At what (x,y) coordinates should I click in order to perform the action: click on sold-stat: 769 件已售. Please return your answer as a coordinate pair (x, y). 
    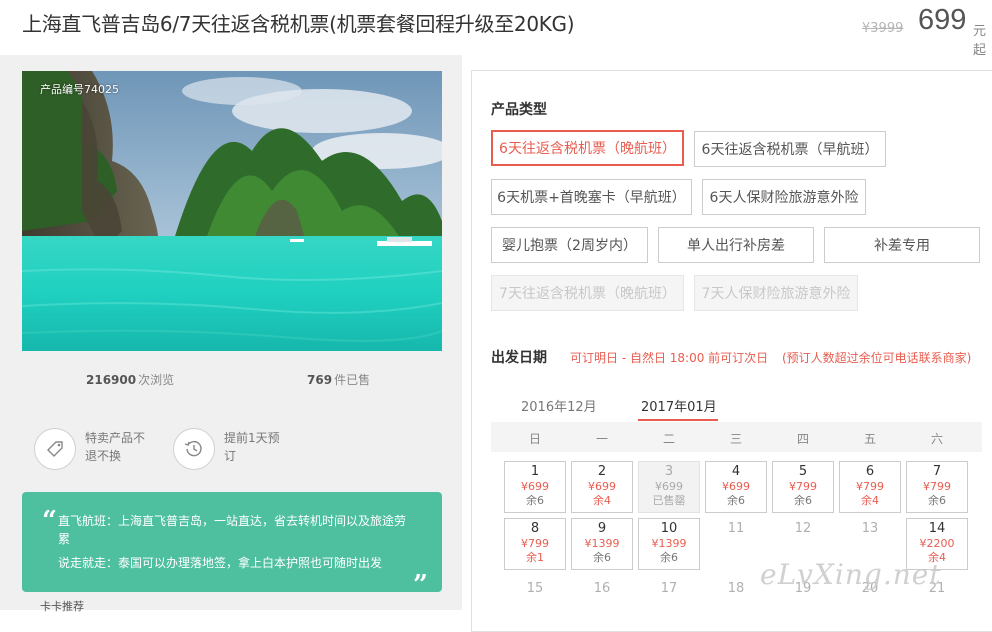
    Looking at the image, I should click on (338, 379).